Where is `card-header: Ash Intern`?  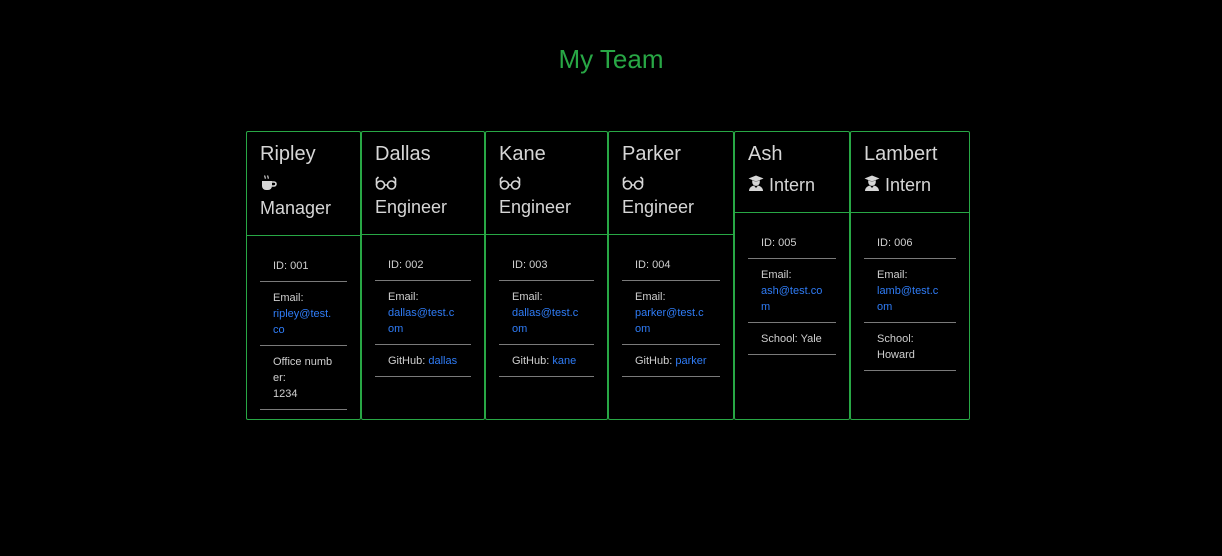
card-header: Ash Intern is located at coordinates (792, 172).